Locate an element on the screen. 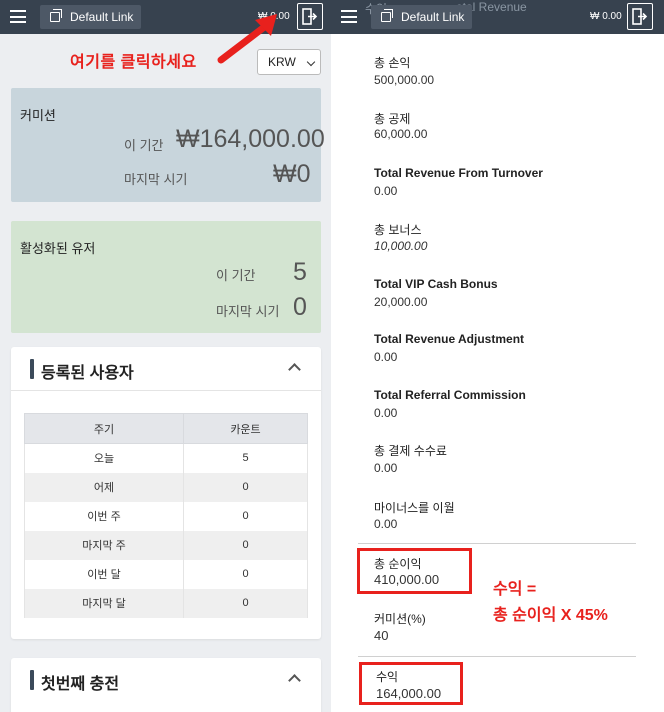 The image size is (664, 712). first-charge-header: 첫번째 충전 is located at coordinates (166, 680).